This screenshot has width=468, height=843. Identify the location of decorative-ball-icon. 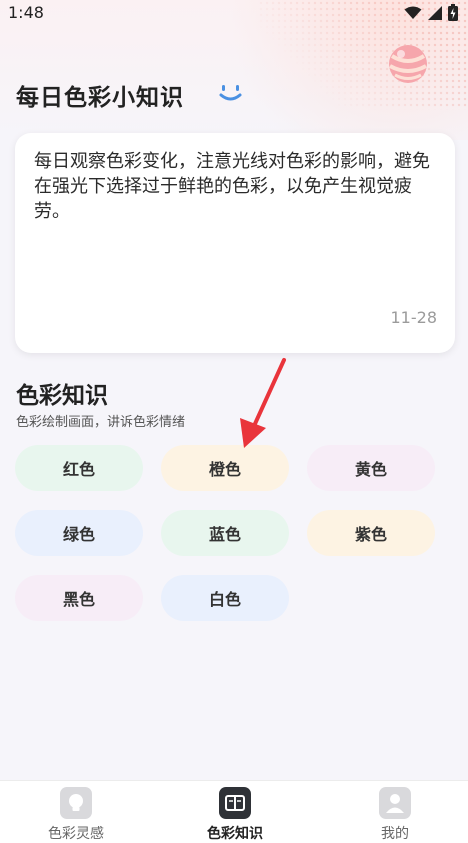
(408, 64).